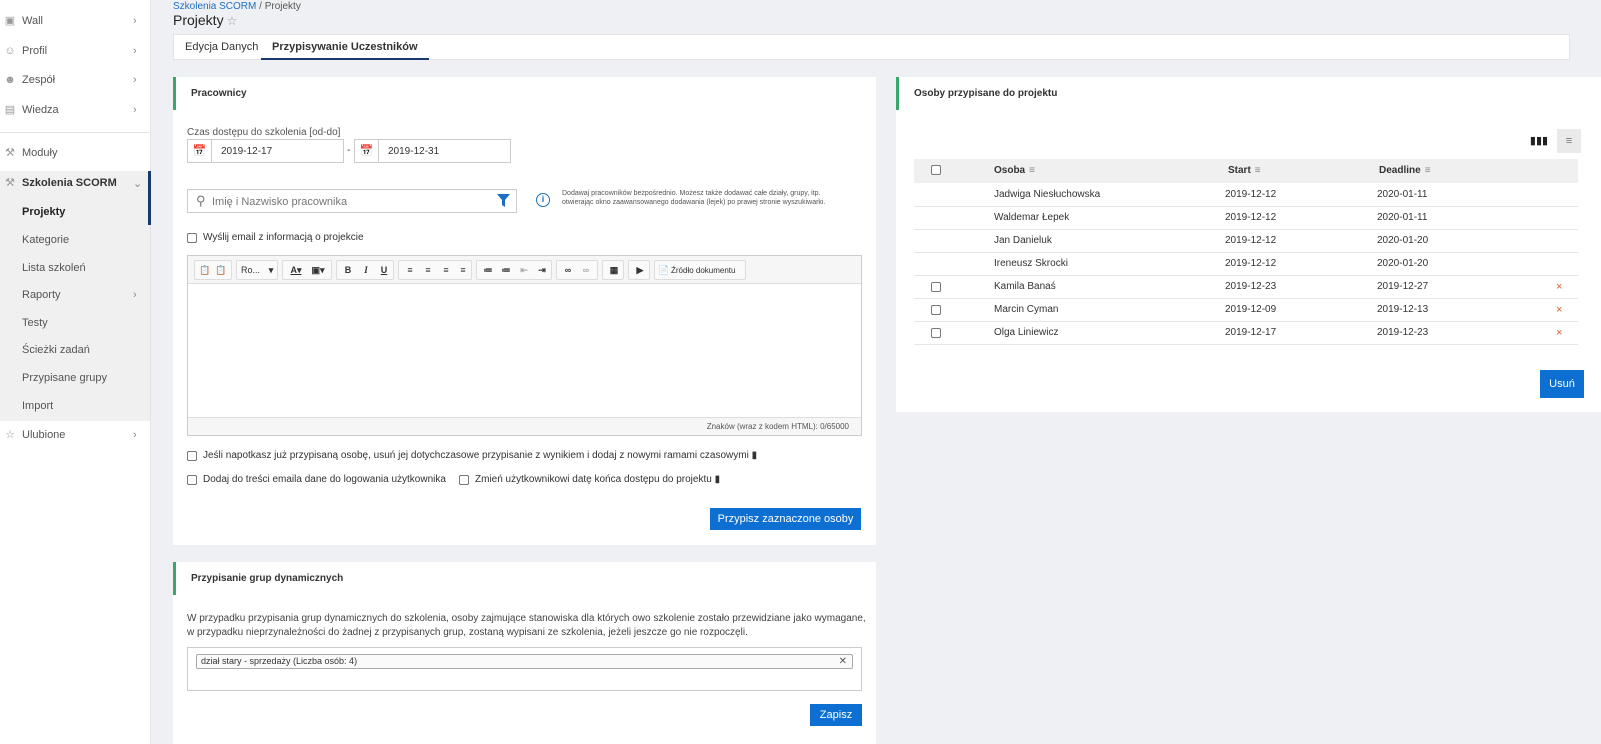  I want to click on image-icon: ▦, so click(614, 270).